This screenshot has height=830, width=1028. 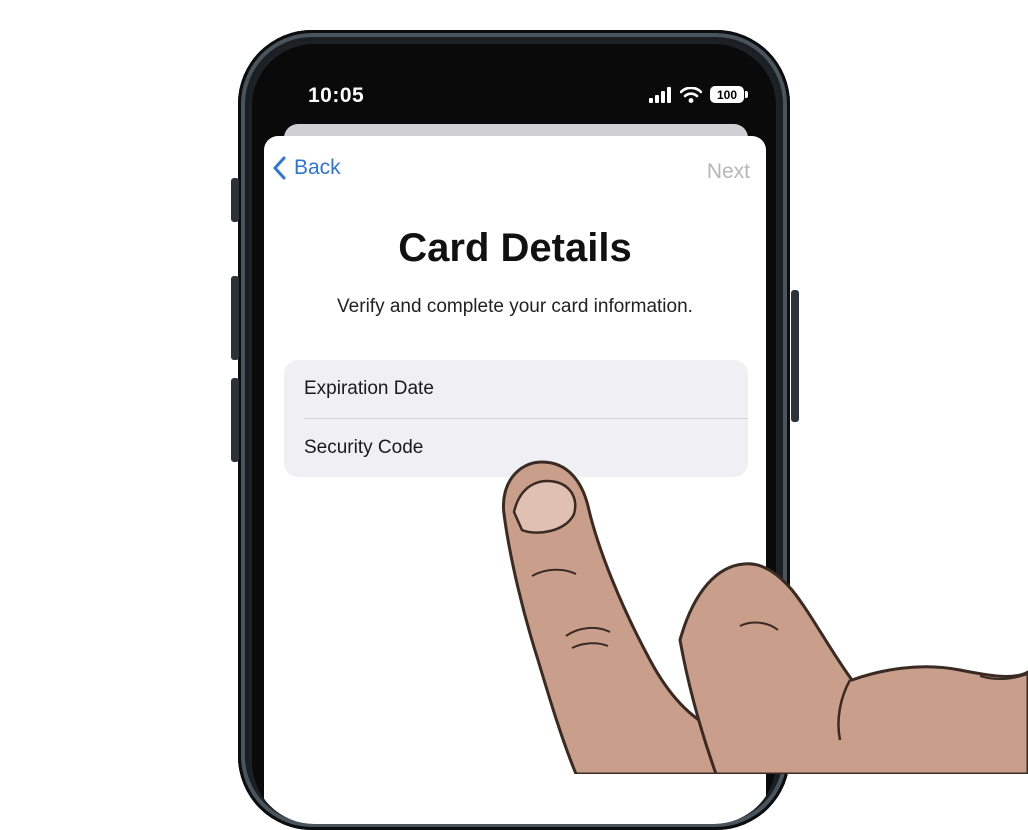 I want to click on page-title: Card Details, so click(x=515, y=248).